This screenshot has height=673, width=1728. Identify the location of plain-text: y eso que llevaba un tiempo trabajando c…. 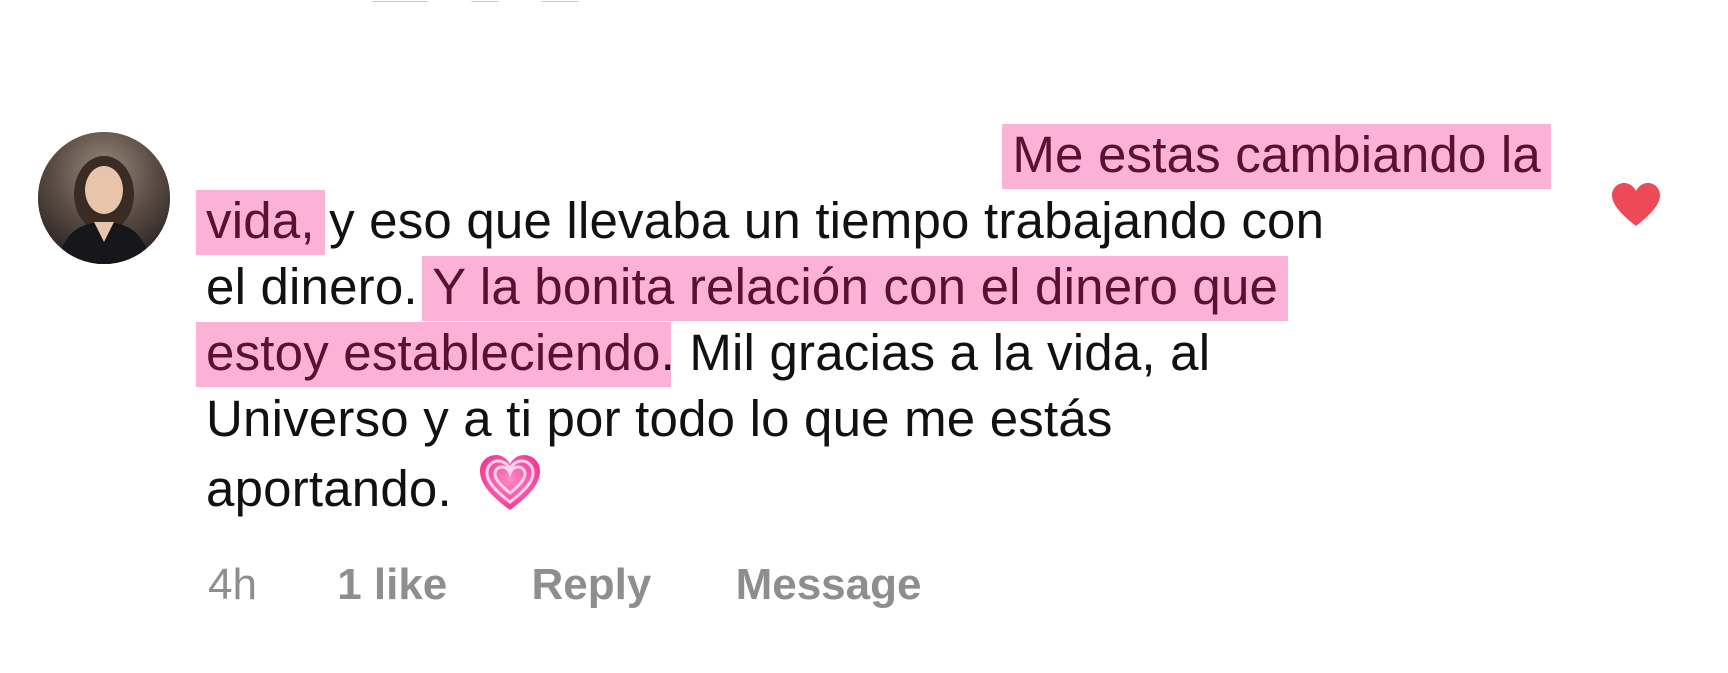
(819, 220).